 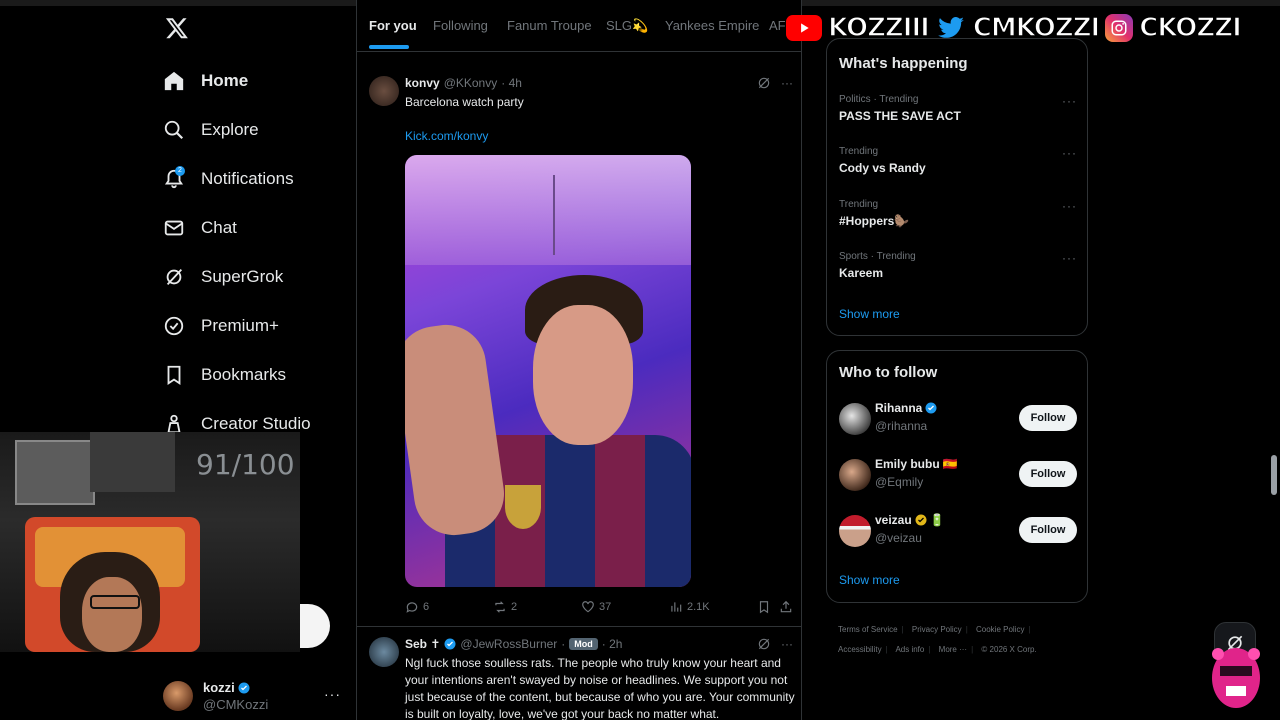 What do you see at coordinates (937, 629) in the screenshot?
I see `footer-link: Privacy Policy` at bounding box center [937, 629].